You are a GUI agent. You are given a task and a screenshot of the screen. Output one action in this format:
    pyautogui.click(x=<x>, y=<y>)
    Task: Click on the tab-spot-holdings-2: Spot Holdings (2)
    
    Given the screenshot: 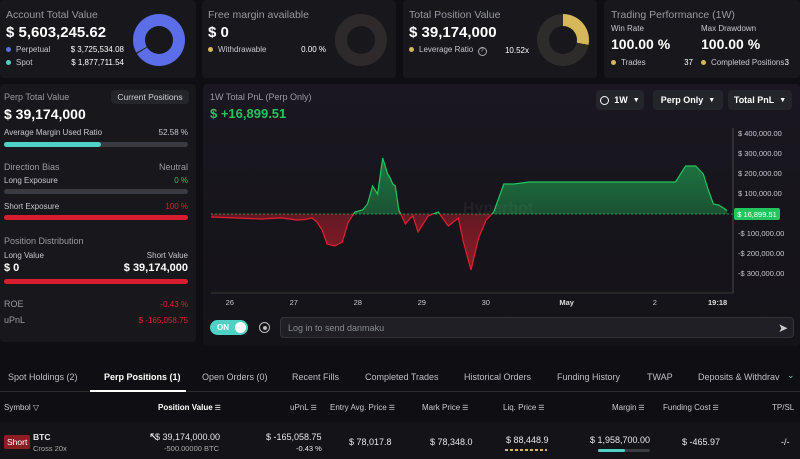 What is the action you would take?
    pyautogui.click(x=43, y=377)
    